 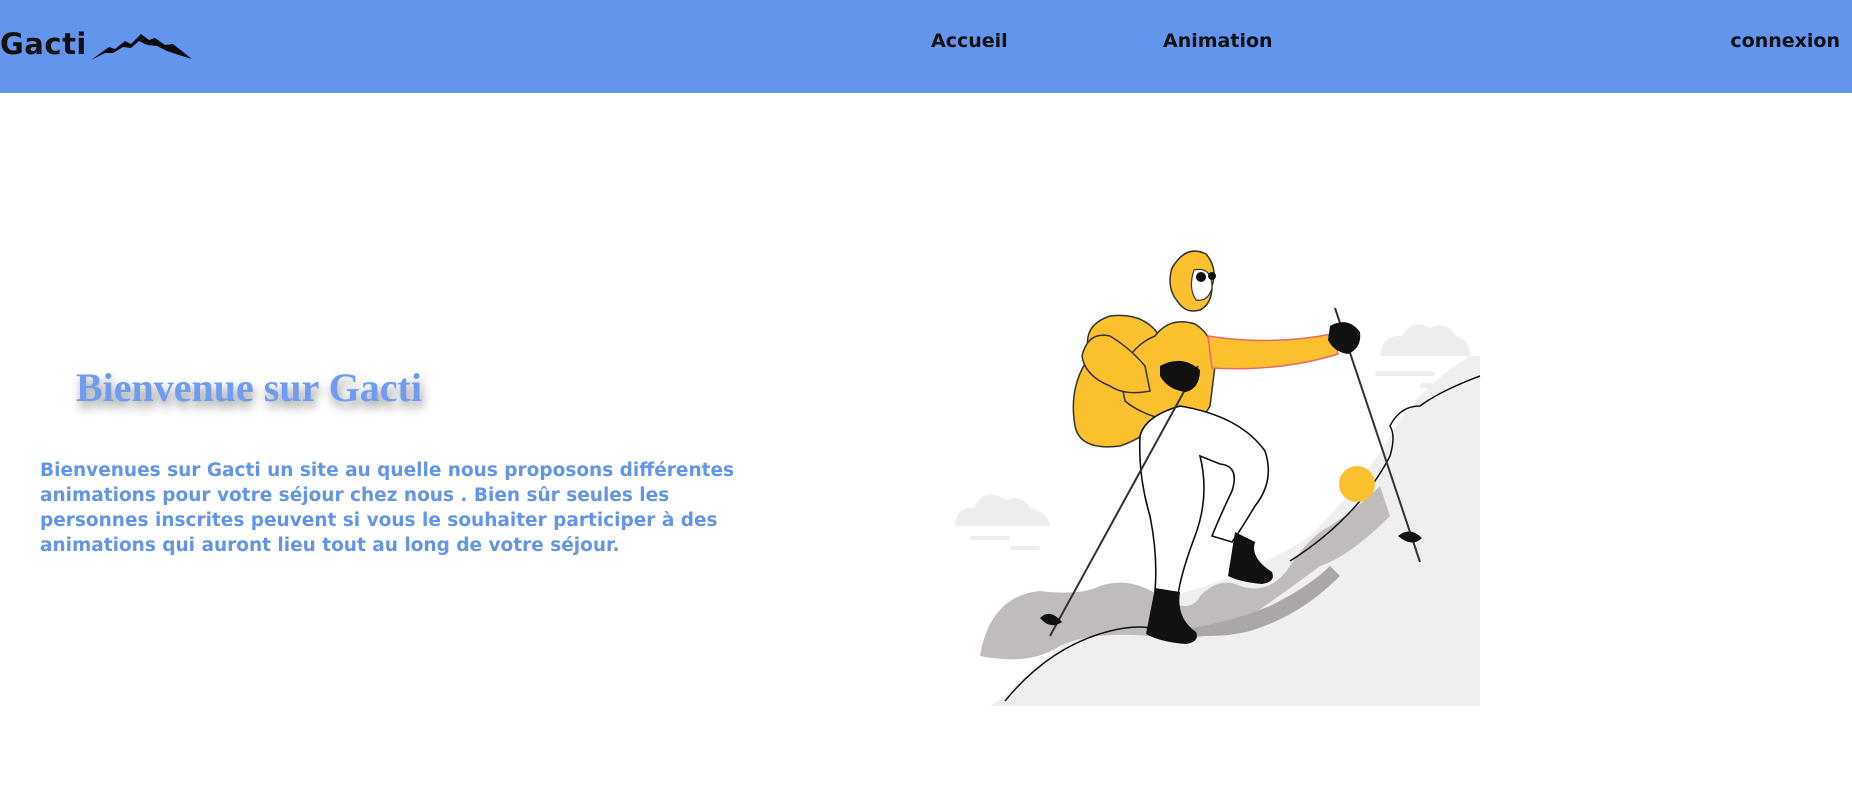 I want to click on hero-title: Bienvenue sur Gacti, so click(x=249, y=387).